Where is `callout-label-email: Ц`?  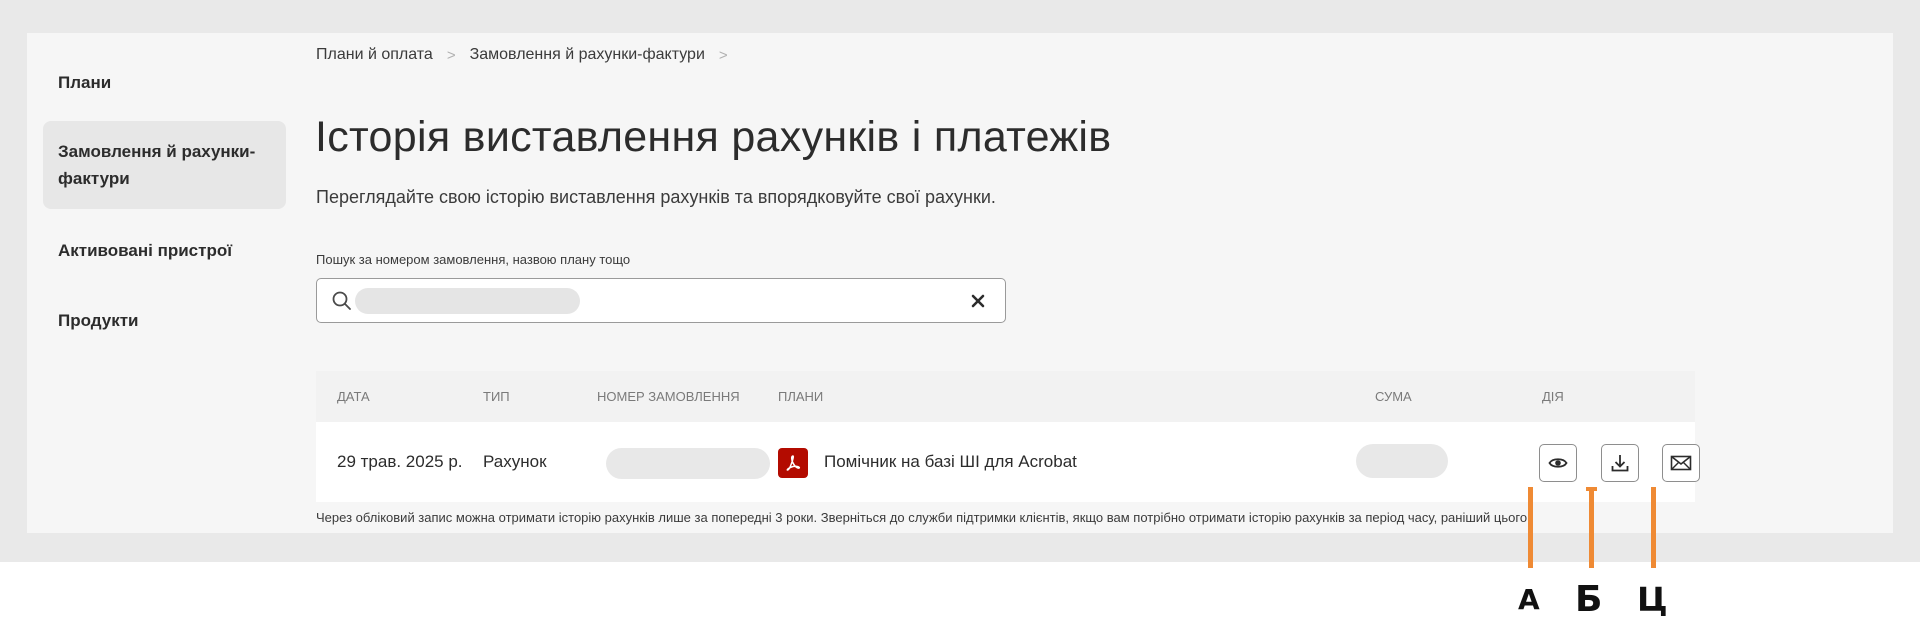 callout-label-email: Ц is located at coordinates (1652, 599).